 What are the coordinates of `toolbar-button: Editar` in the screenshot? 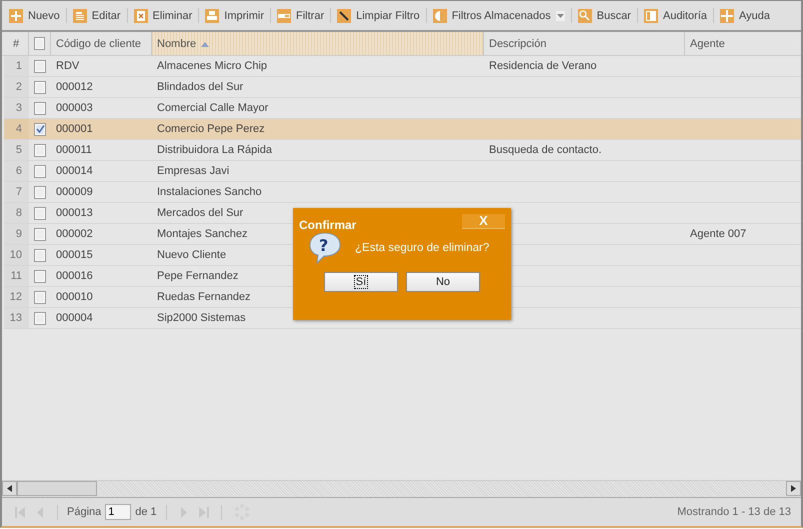 It's located at (97, 15).